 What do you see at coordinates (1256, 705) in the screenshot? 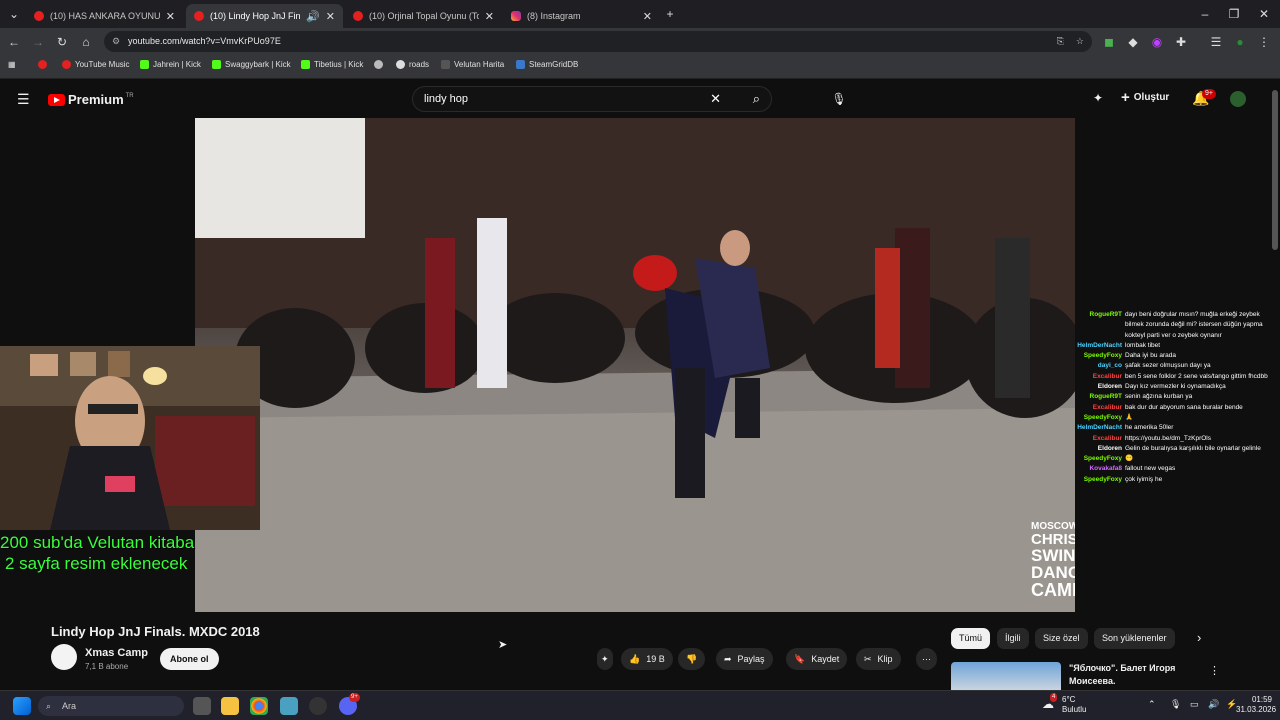
I see `clock: 01:59 31.03.2026` at bounding box center [1256, 705].